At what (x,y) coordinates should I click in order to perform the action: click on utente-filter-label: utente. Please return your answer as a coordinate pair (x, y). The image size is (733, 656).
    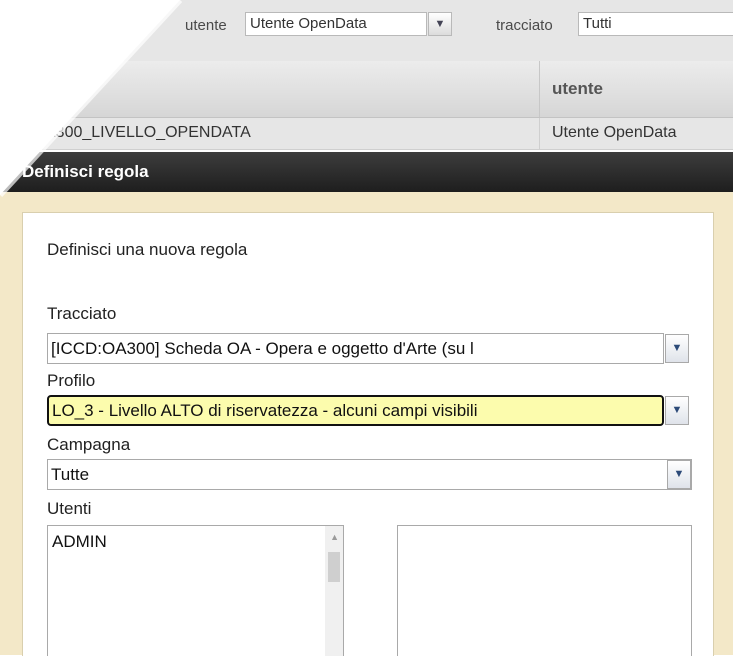
    Looking at the image, I should click on (206, 25).